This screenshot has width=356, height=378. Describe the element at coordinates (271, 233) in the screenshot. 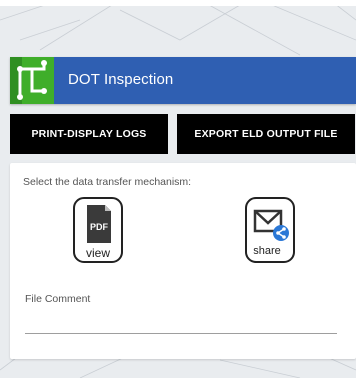

I see `mail-share-icon: share` at that location.